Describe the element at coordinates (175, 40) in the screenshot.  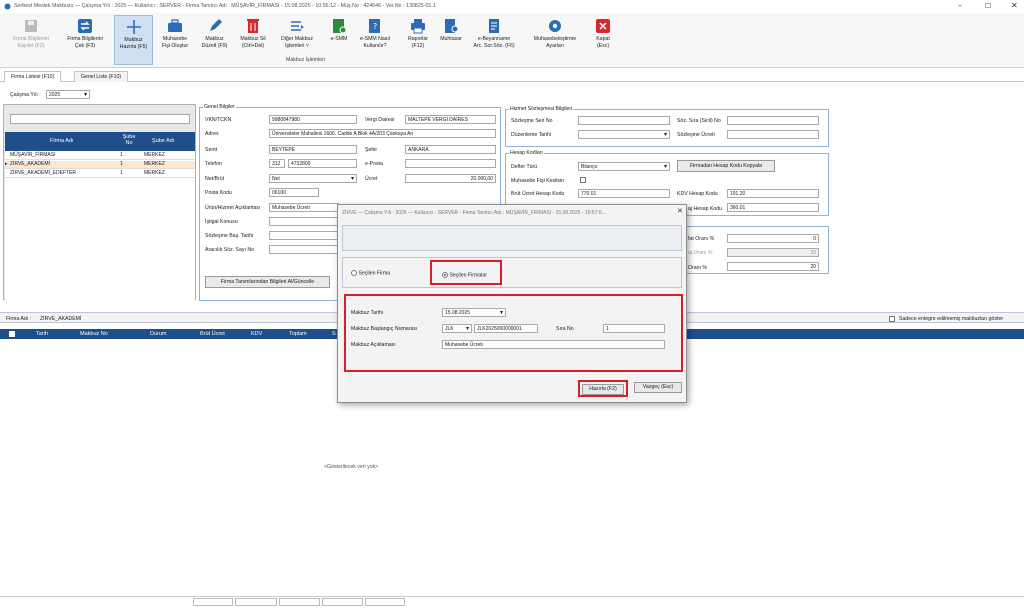
I see `create-voucher-button: Muhasebe Fişi Oluştur` at that location.